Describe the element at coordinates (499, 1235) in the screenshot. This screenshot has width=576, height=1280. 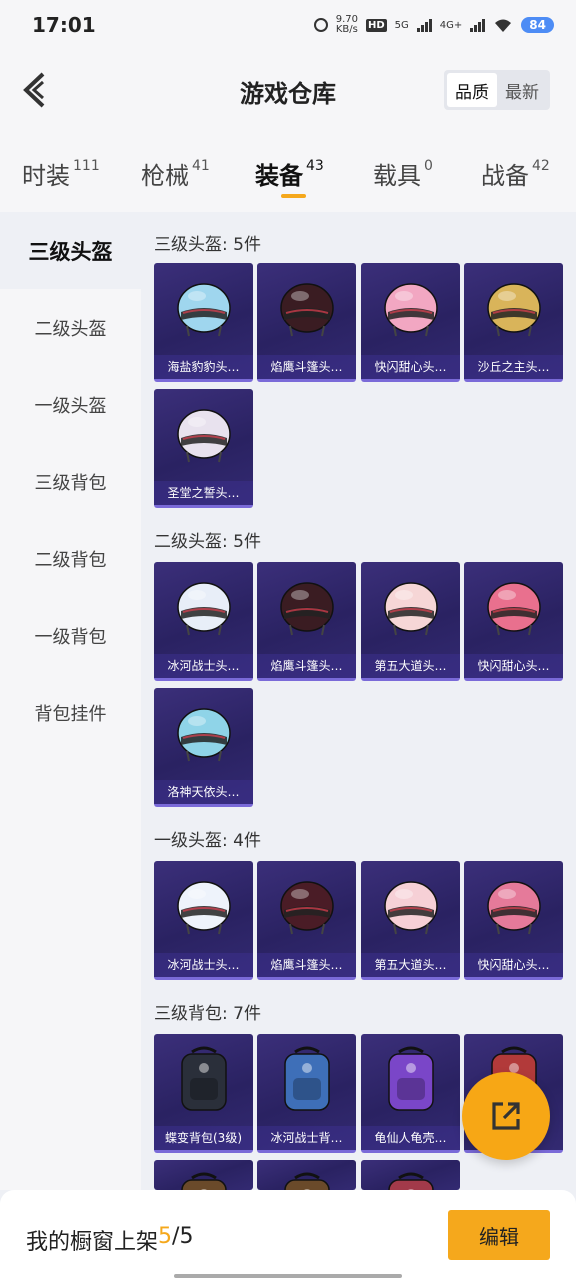
I see `edit-button: 编辑` at that location.